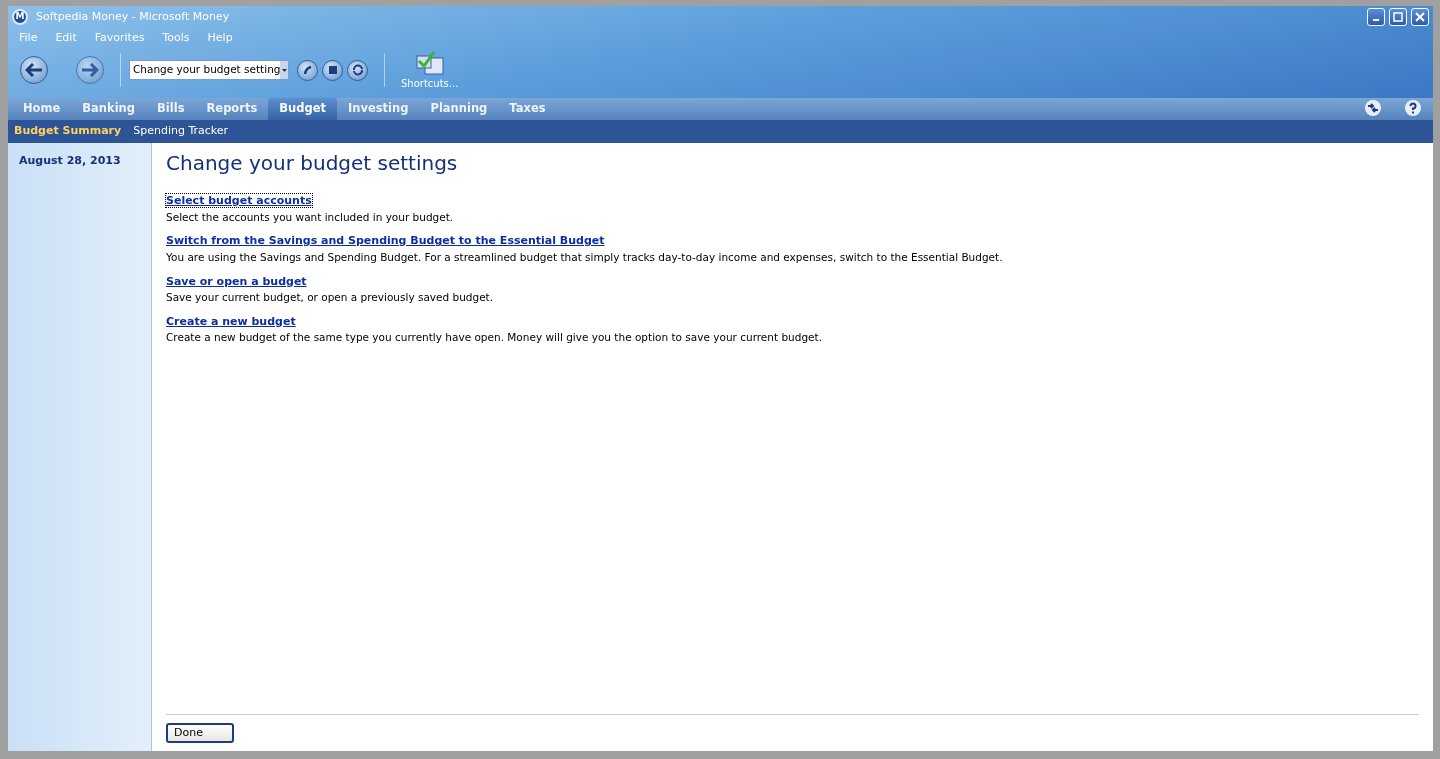  I want to click on arrows-icon, so click(1373, 108).